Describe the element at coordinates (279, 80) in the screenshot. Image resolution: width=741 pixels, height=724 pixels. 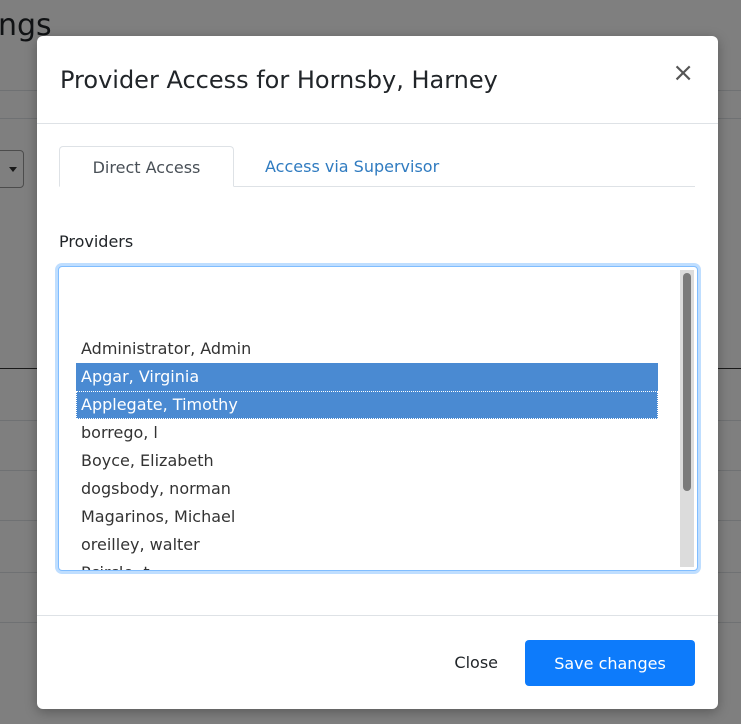
I see `modal-title: Provider Access for Hornsby, Harney` at that location.